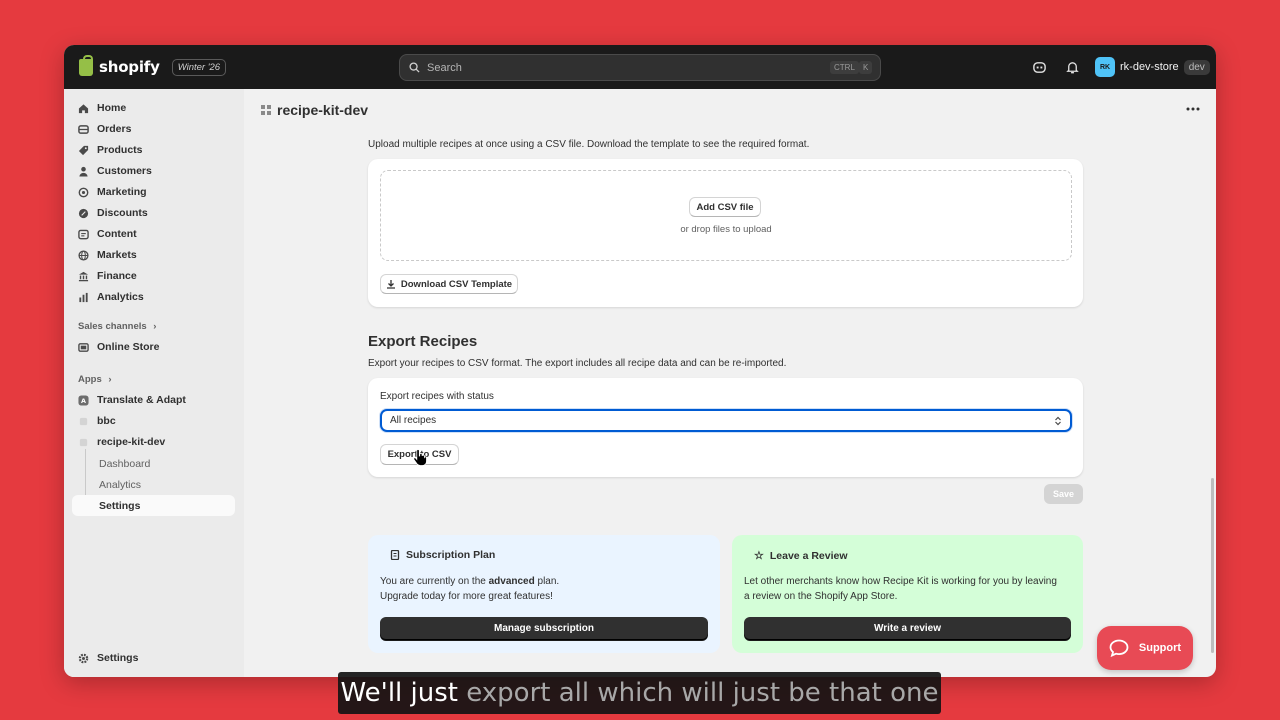 The width and height of the screenshot is (1280, 720). What do you see at coordinates (466, 596) in the screenshot?
I see `subscription-text-line2: Upgrade today for more great features!` at bounding box center [466, 596].